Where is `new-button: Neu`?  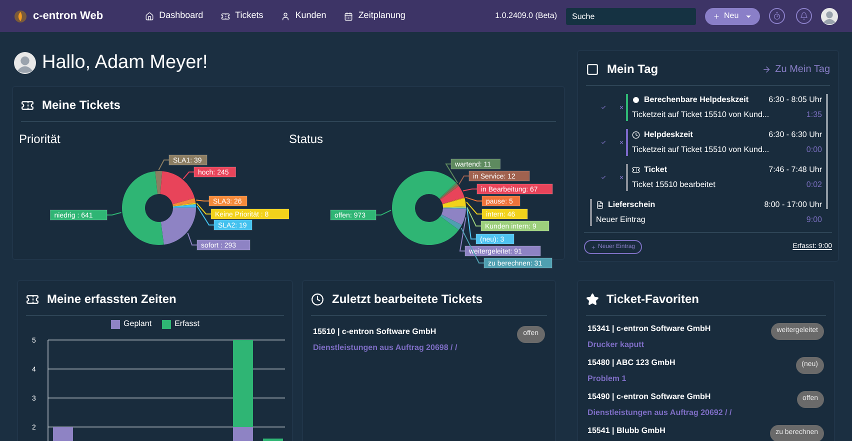 new-button: Neu is located at coordinates (732, 16).